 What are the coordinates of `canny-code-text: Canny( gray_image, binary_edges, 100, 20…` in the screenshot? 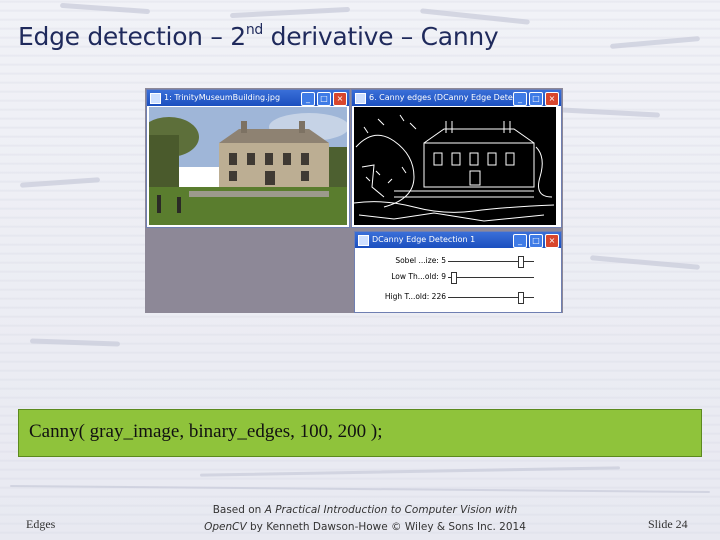 It's located at (206, 431).